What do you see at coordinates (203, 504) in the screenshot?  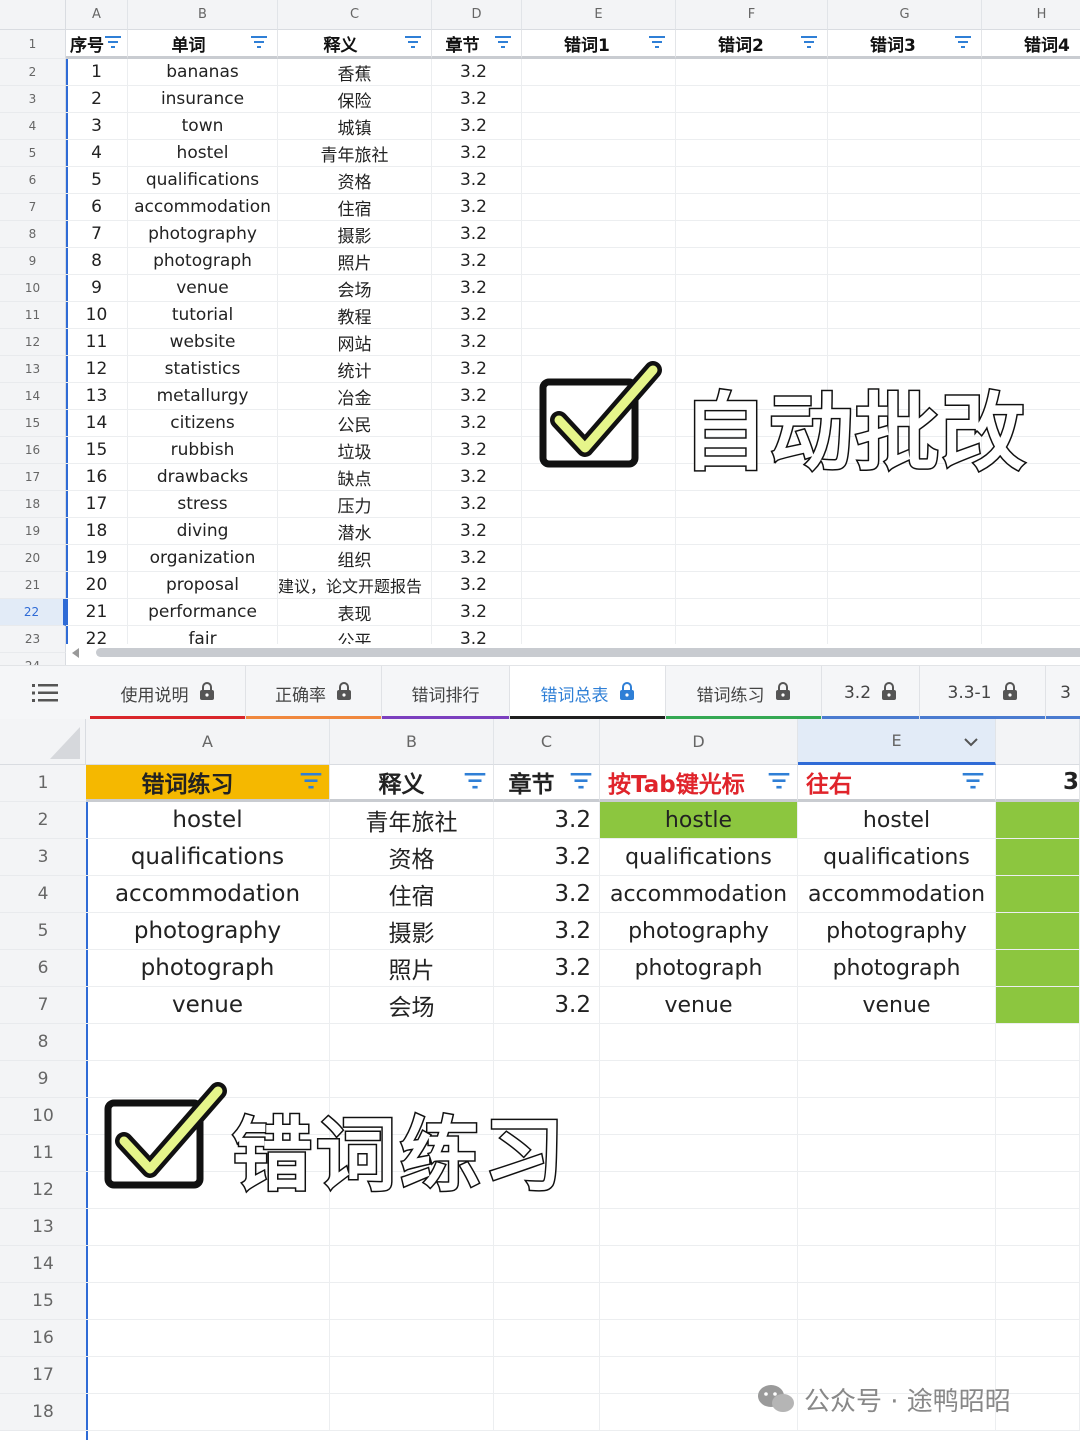 I see `table-cell: stress` at bounding box center [203, 504].